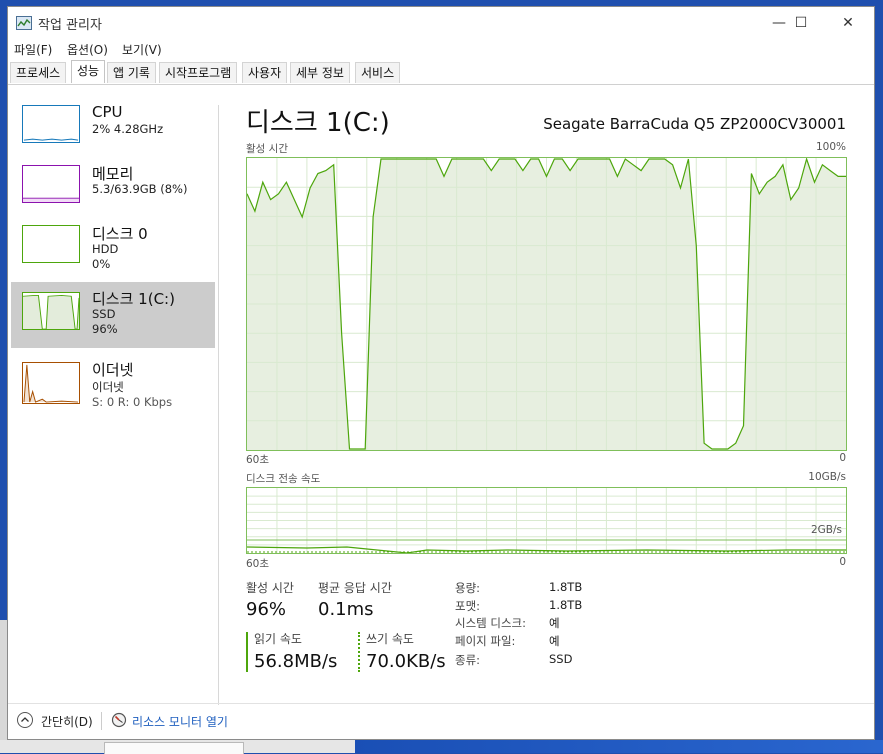  Describe the element at coordinates (468, 588) in the screenshot. I see `capacity-label: 용량:` at that location.